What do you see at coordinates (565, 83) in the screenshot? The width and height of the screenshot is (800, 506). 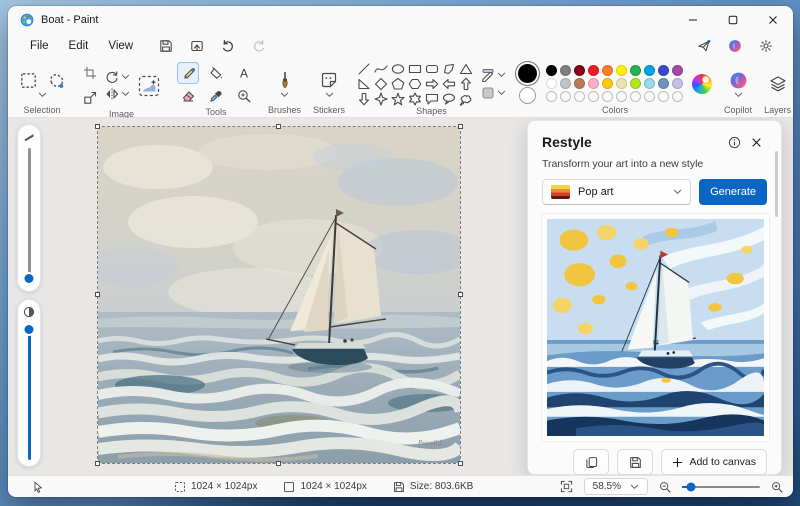 I see `color-swatch-c3c3c3` at bounding box center [565, 83].